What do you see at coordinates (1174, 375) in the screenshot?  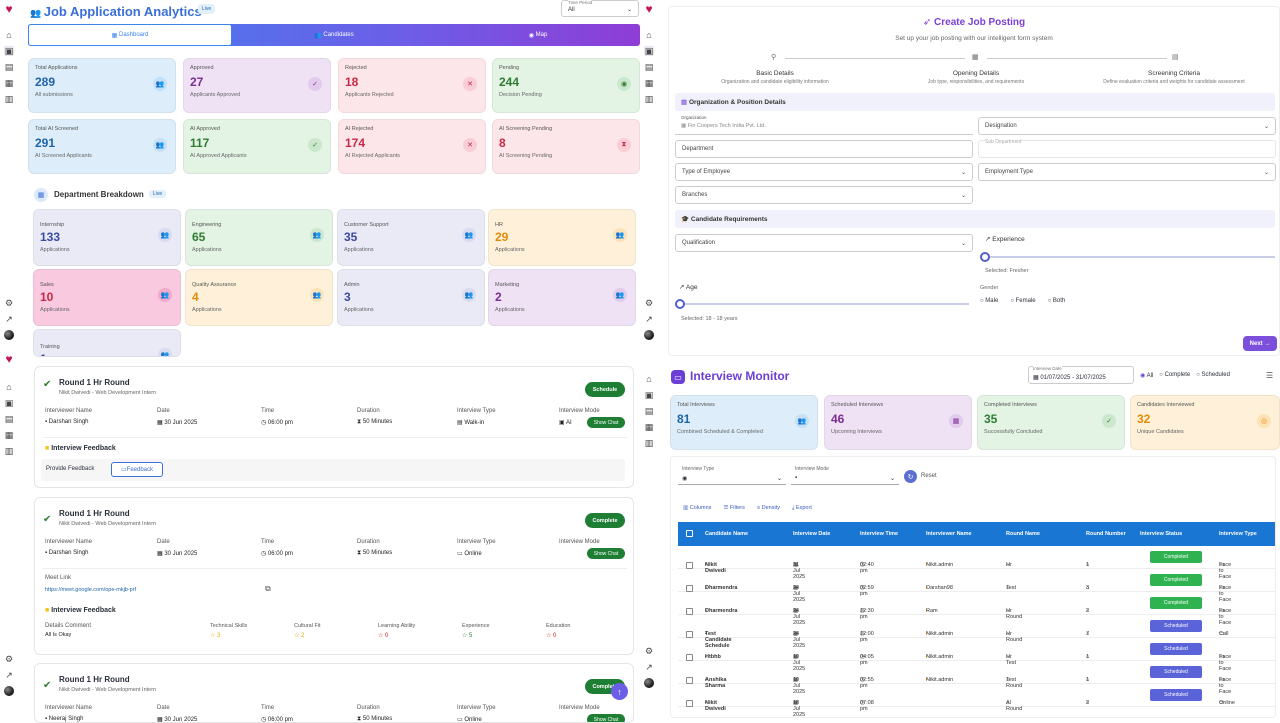 I see `radio-complete: ○ Complete` at bounding box center [1174, 375].